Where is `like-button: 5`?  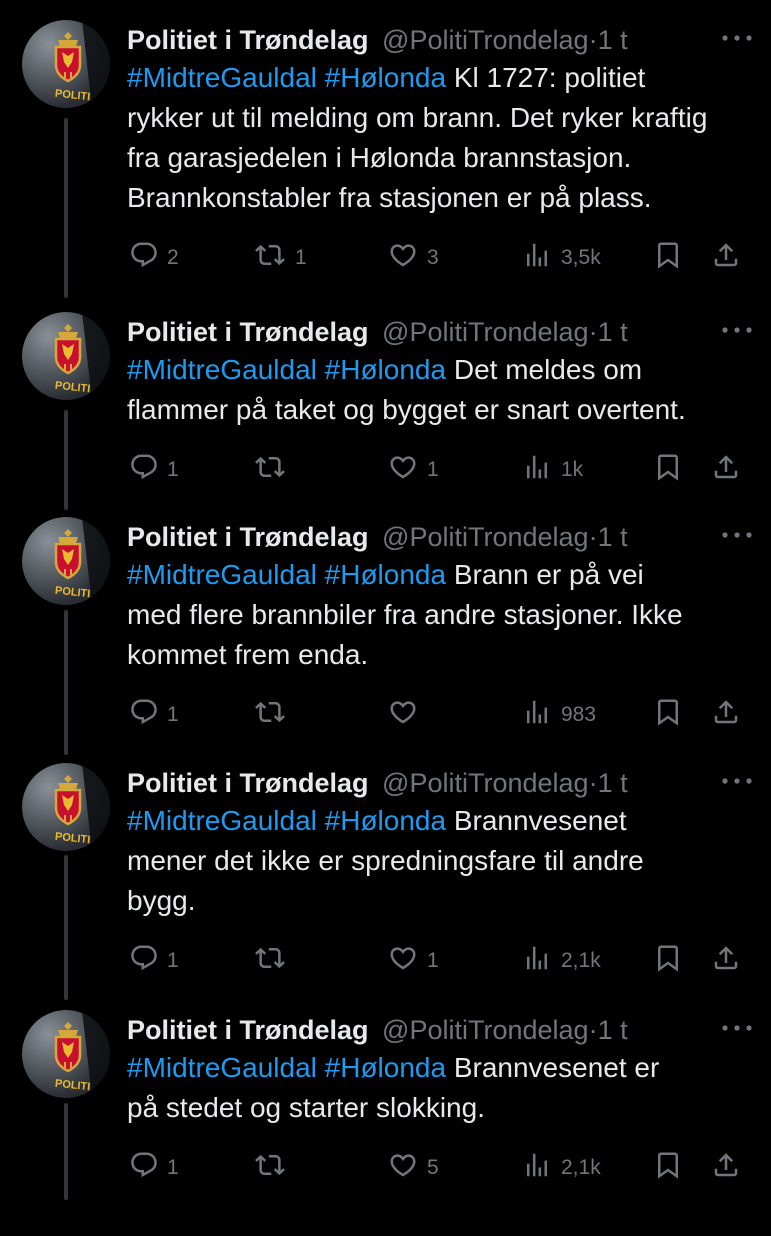
like-button: 5 is located at coordinates (413, 1168).